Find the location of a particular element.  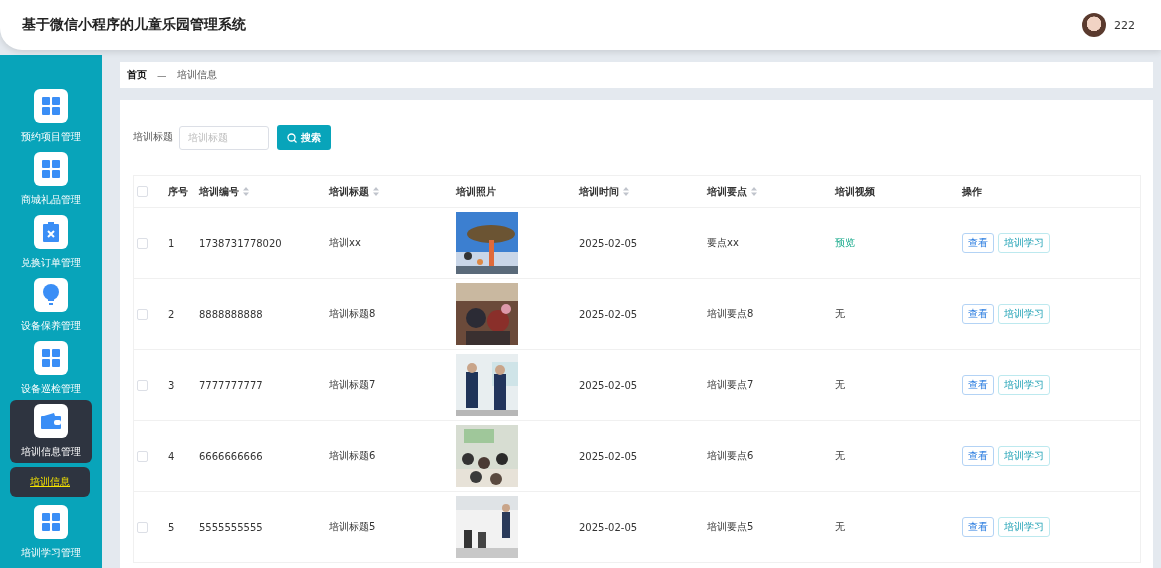

search-button: 搜索 is located at coordinates (304, 137).